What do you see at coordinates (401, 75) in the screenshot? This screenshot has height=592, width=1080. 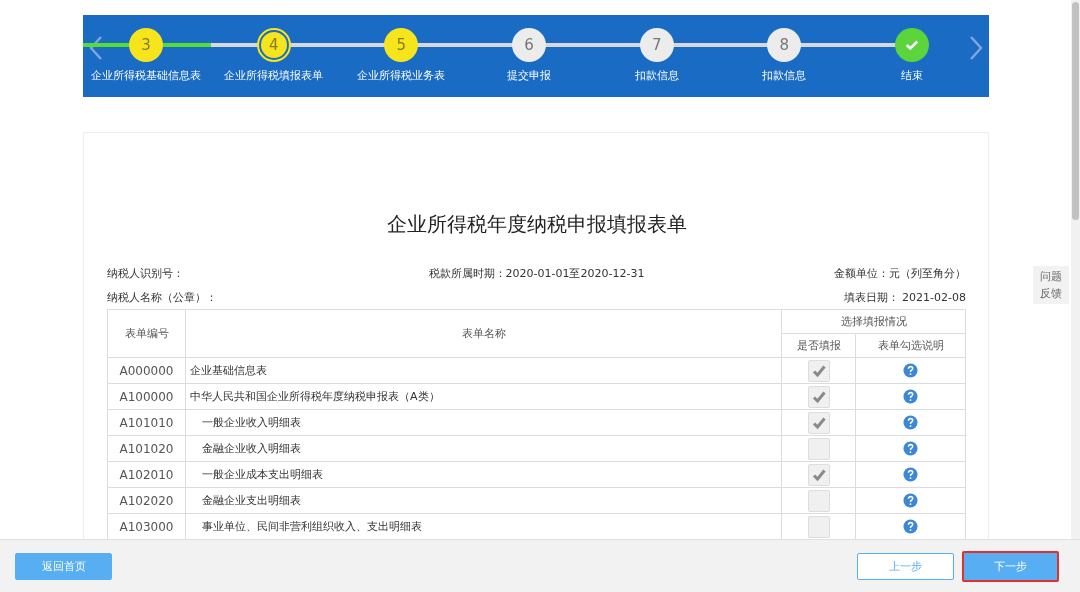 I see `step-label: 企业所得税业务表` at bounding box center [401, 75].